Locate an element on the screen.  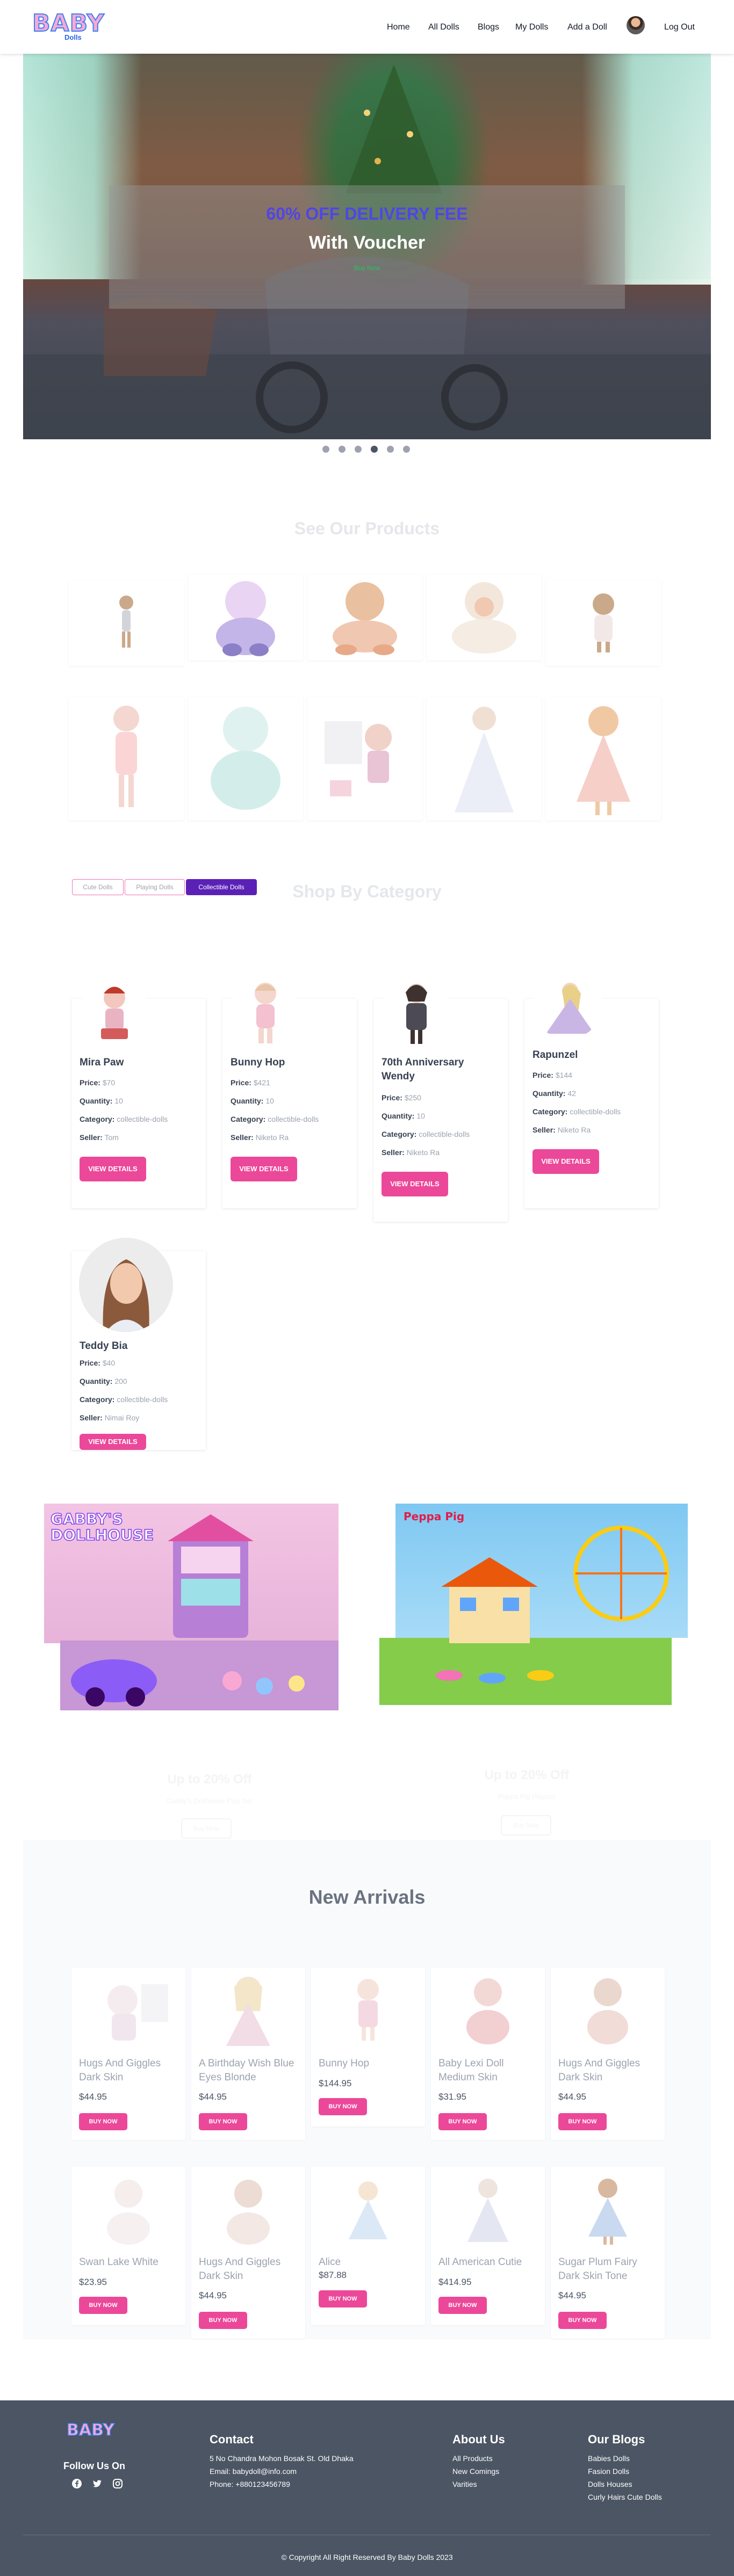
footer-link-new-comings: New Comings is located at coordinates (475, 2471).